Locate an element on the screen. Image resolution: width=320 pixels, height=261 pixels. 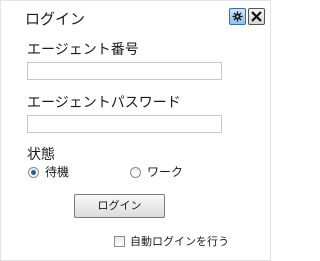
auto-login-option: 自動ログインを行う is located at coordinates (171, 241).